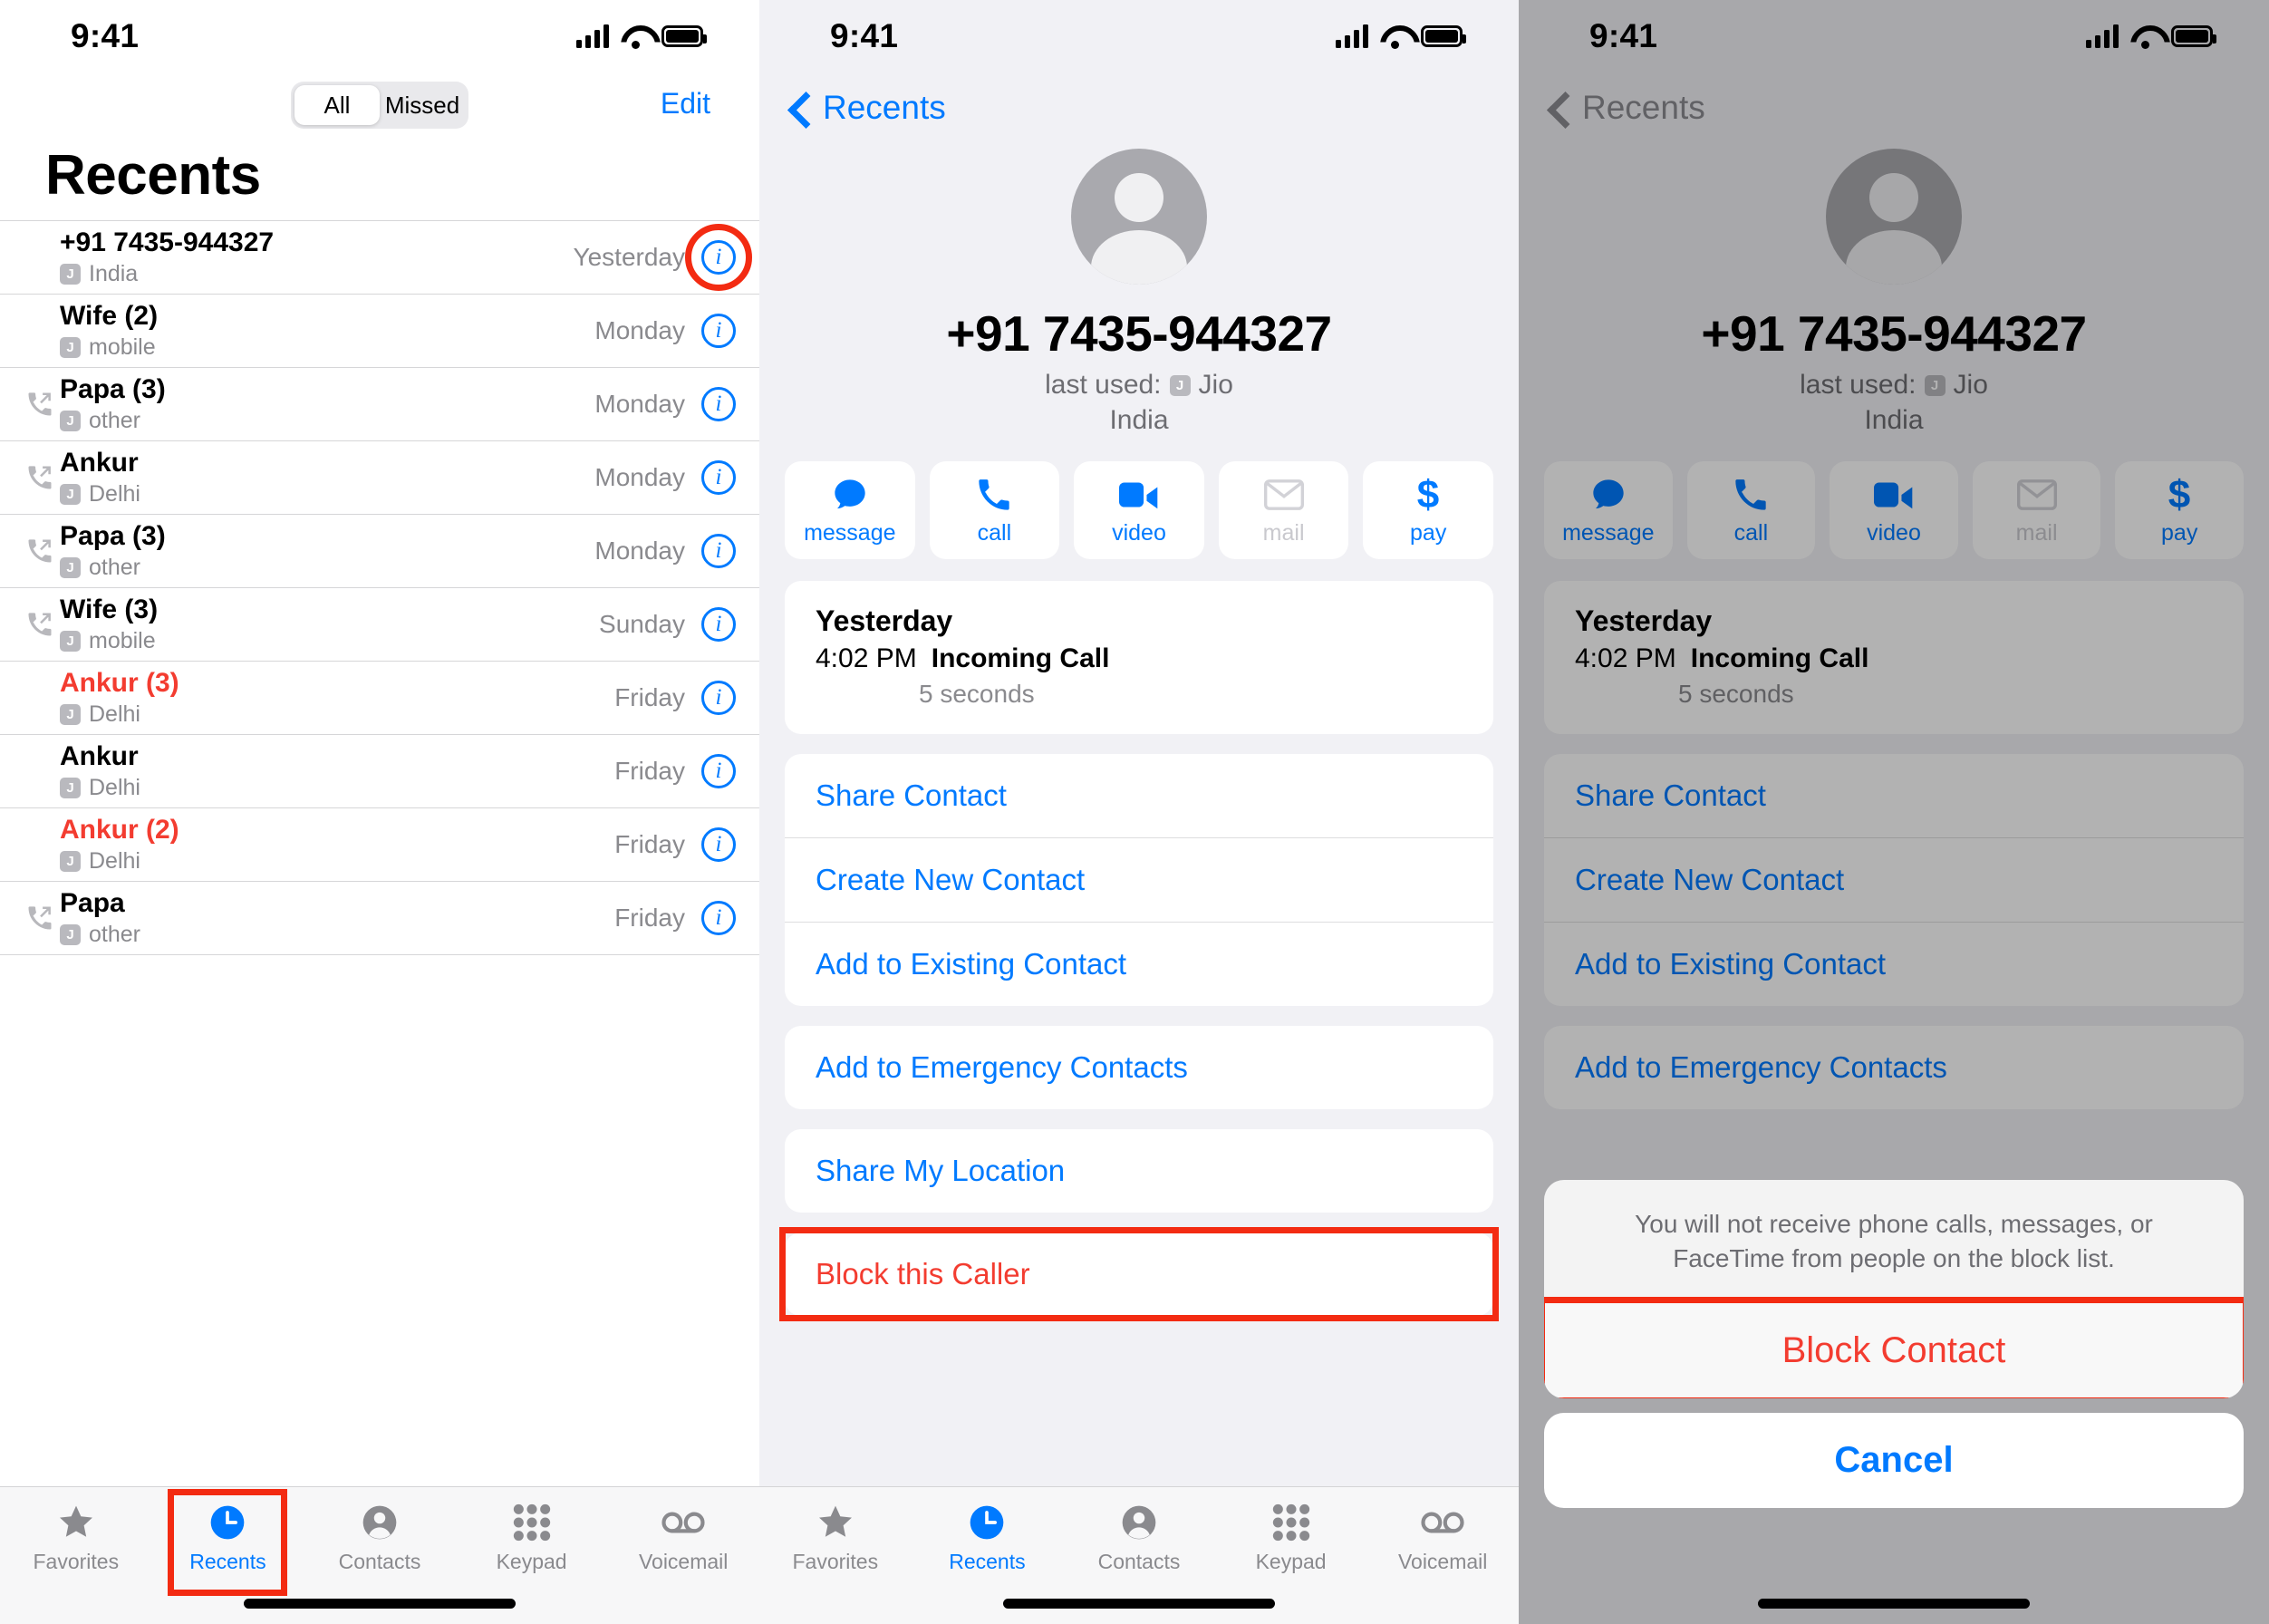 This screenshot has width=2269, height=1624. I want to click on history-date: Yesterday, so click(1644, 620).